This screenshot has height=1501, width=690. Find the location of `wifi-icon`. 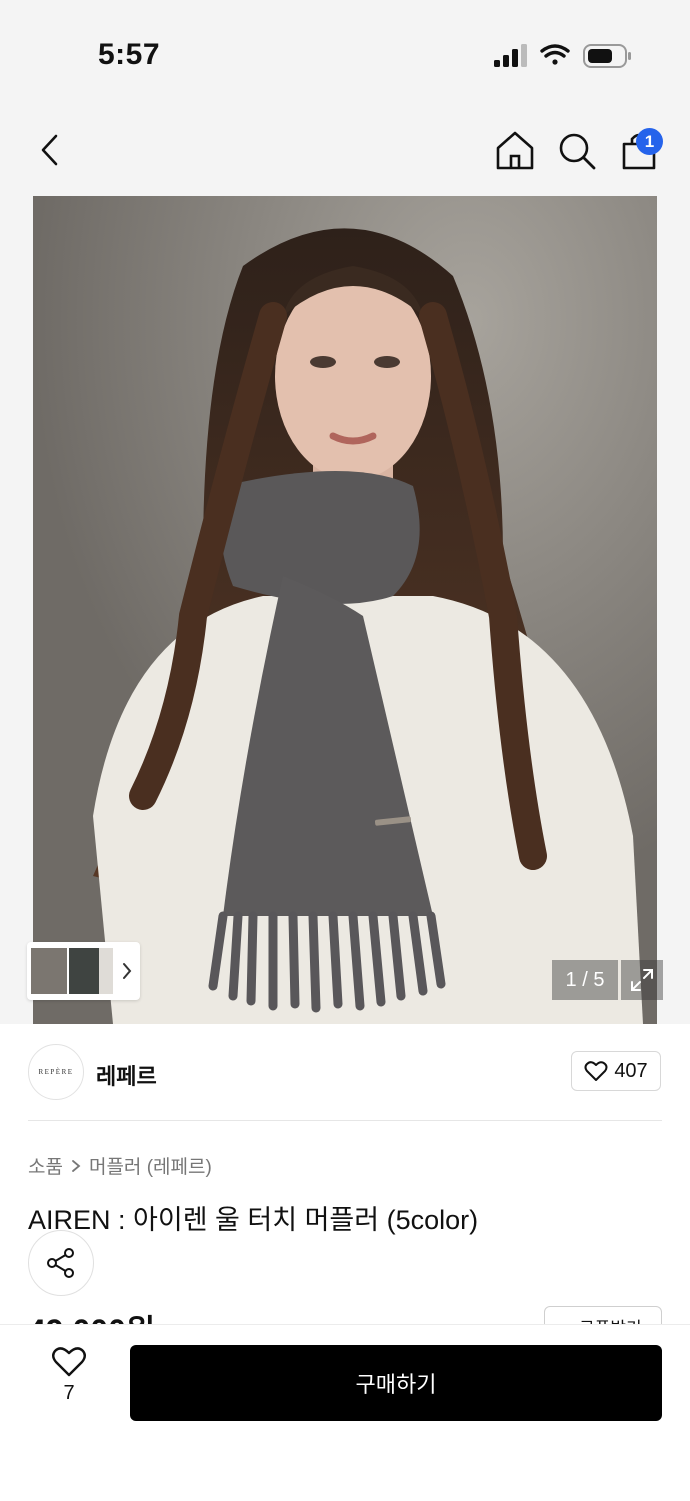

wifi-icon is located at coordinates (555, 54).